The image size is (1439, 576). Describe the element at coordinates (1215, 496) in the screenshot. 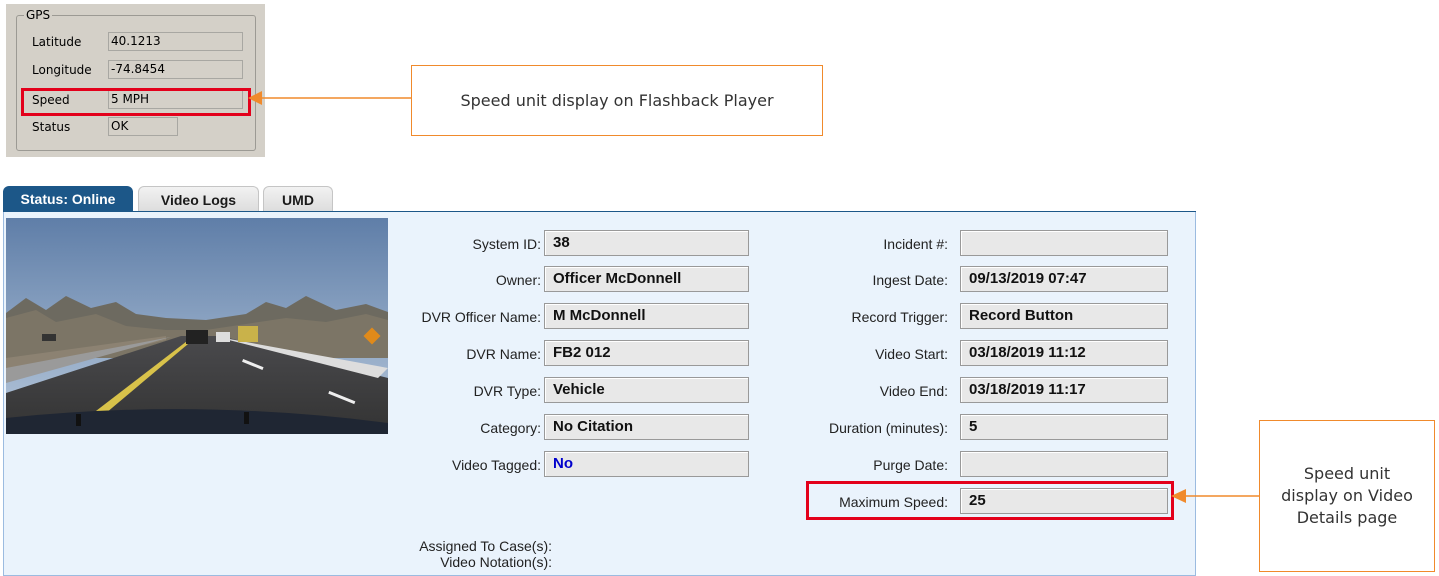

I see `arrow-to-maximum-speed` at that location.